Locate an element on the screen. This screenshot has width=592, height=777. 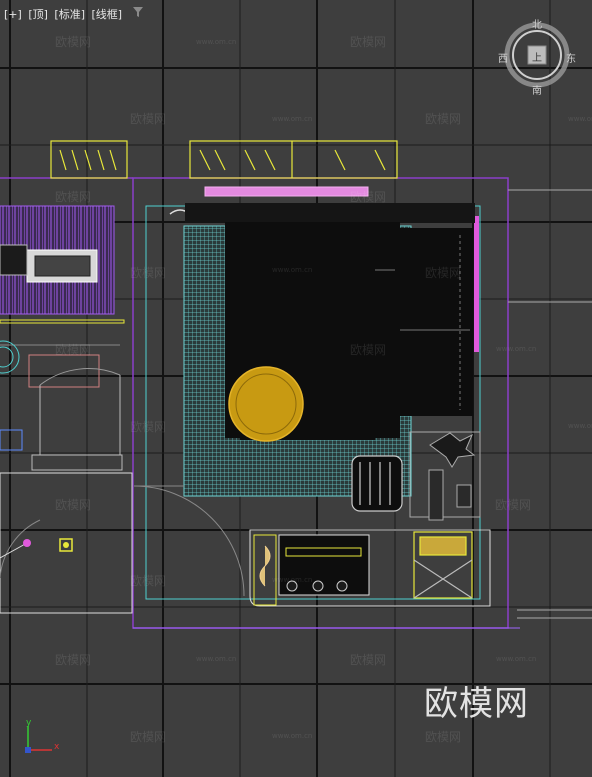
compass-south-label: 南 is located at coordinates (537, 91).